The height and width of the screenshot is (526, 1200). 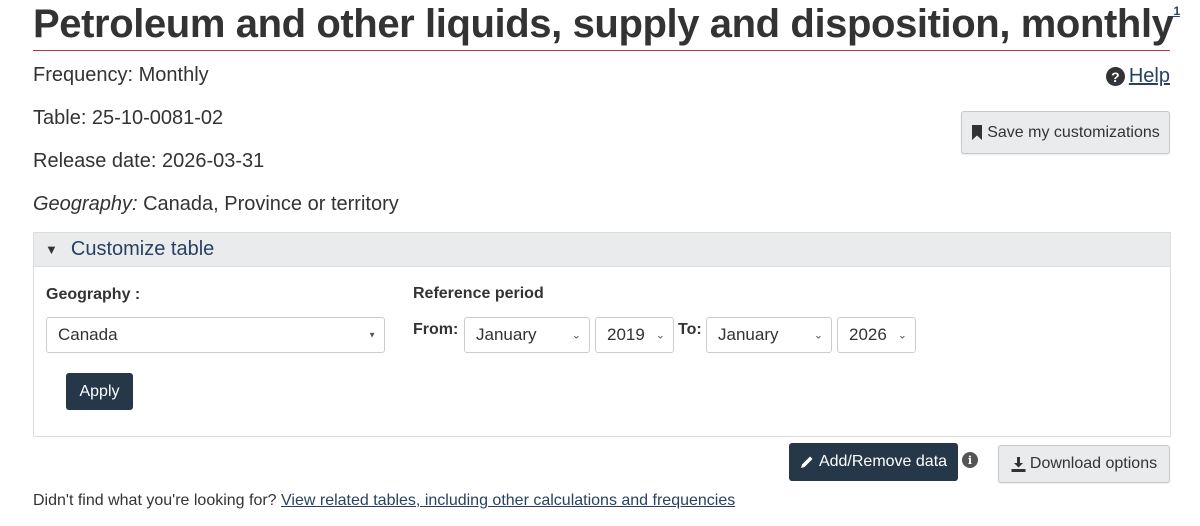 I want to click on release-date-text: Release date: 2026-03-31, so click(x=149, y=161).